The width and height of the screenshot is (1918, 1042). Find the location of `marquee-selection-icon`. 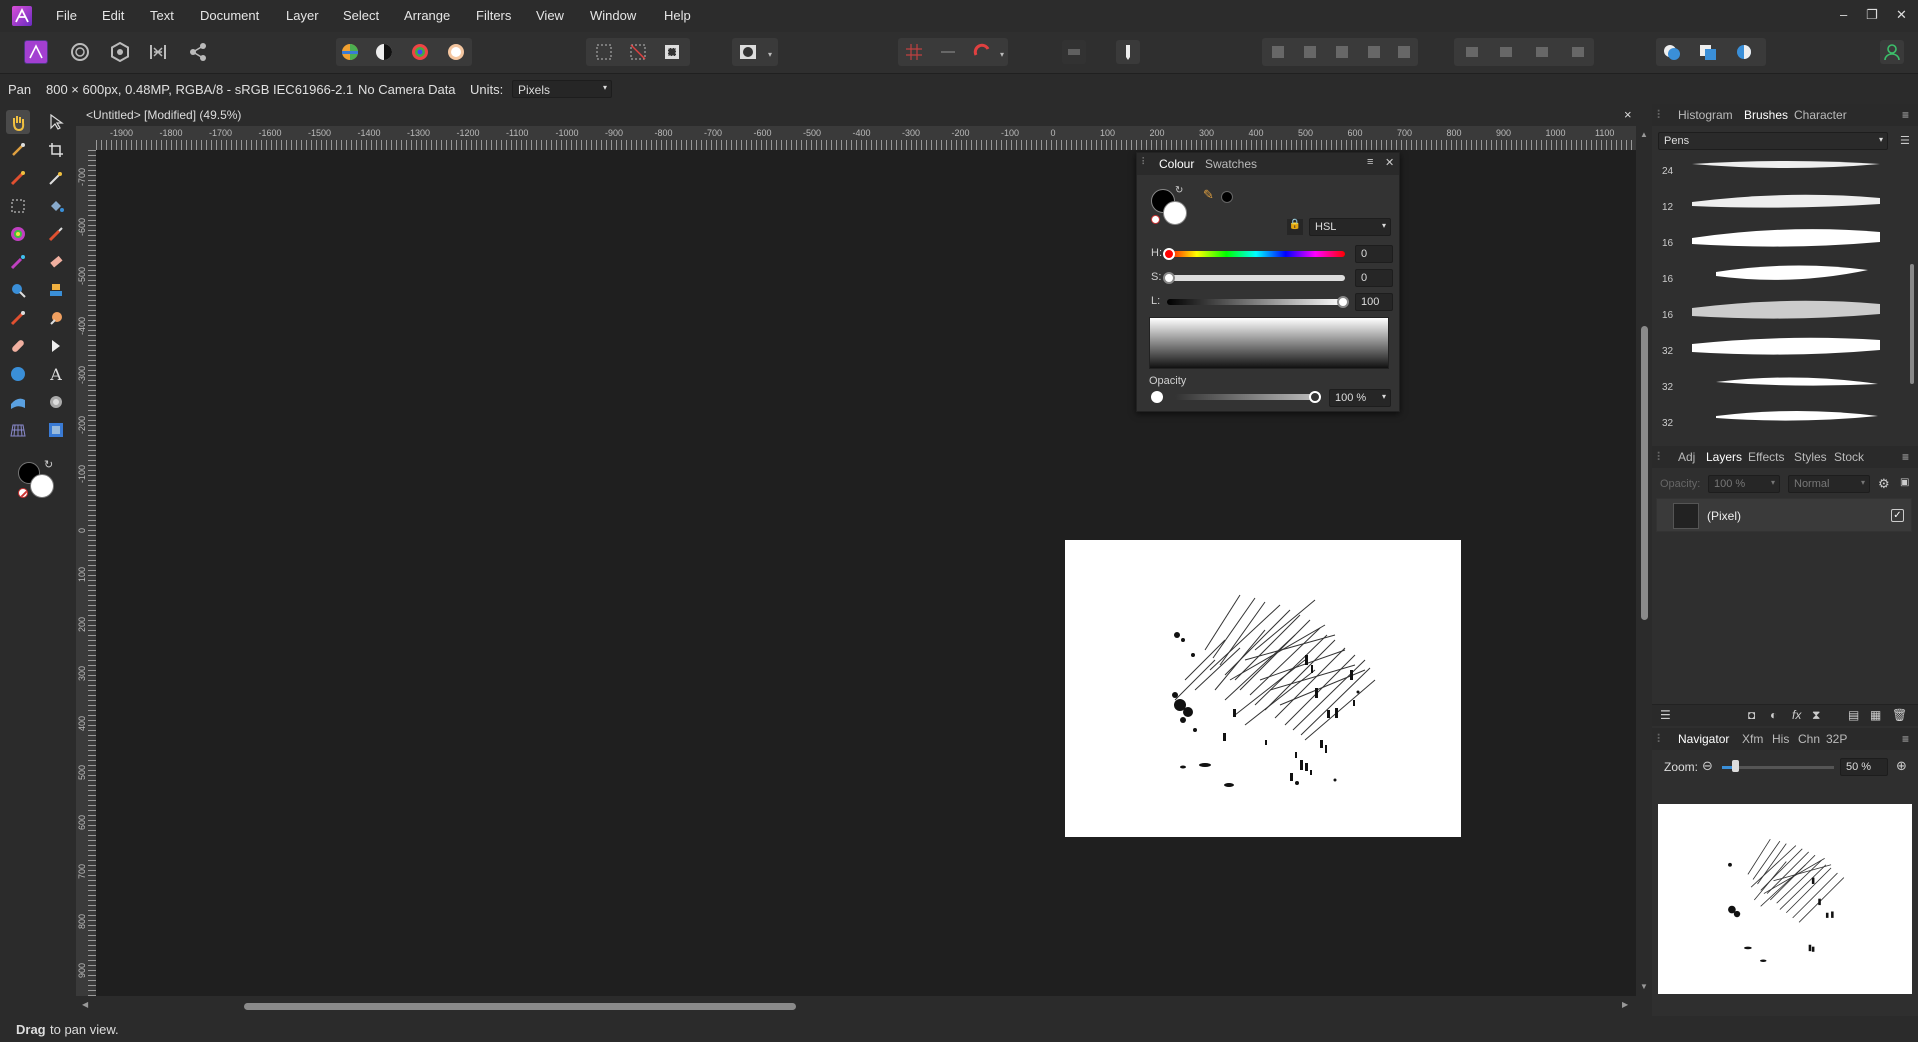

marquee-selection-icon is located at coordinates (604, 52).